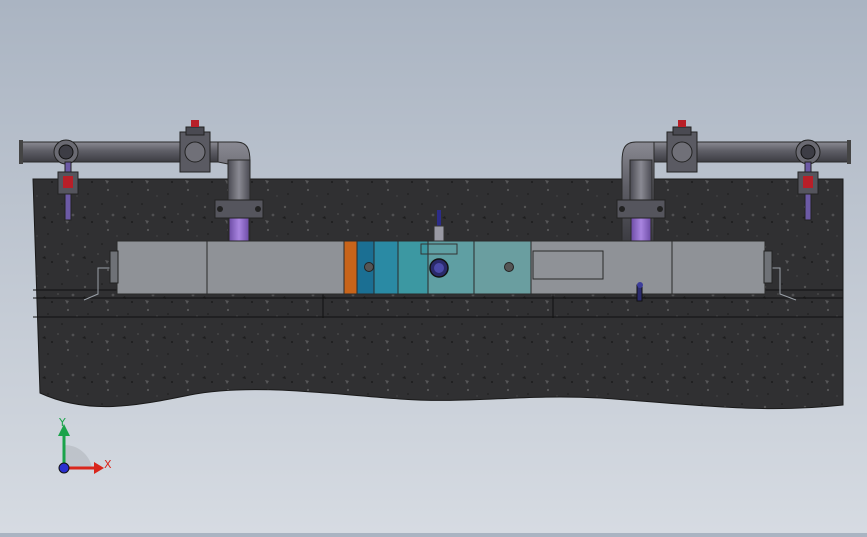  What do you see at coordinates (64, 468) in the screenshot?
I see `z-axis-icon` at bounding box center [64, 468].